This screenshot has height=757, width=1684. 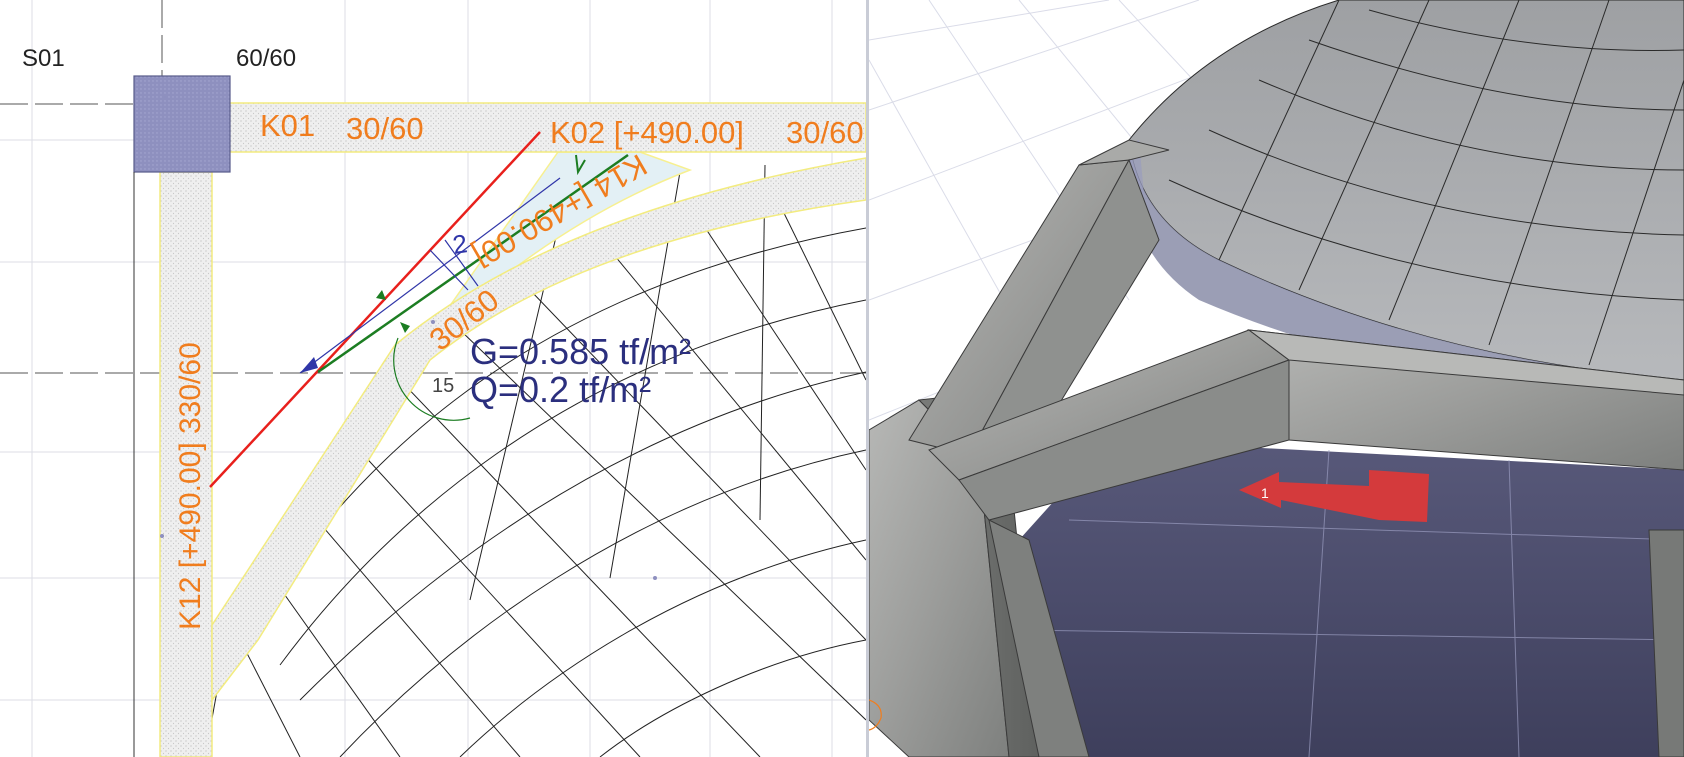 What do you see at coordinates (309, 365) in the screenshot?
I see `dimension-arrow-icon` at bounding box center [309, 365].